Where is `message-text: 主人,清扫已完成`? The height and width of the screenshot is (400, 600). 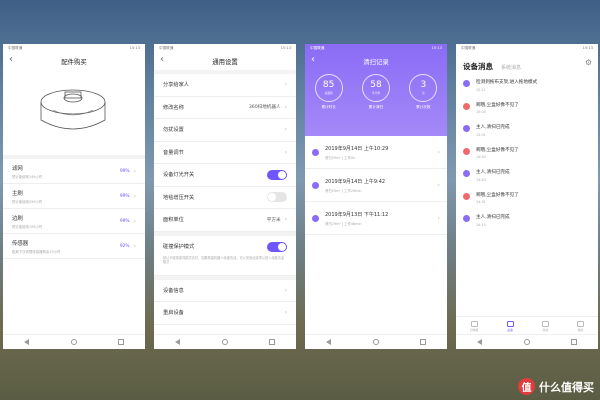
message-text: 主人,清扫已完成 is located at coordinates (493, 127).